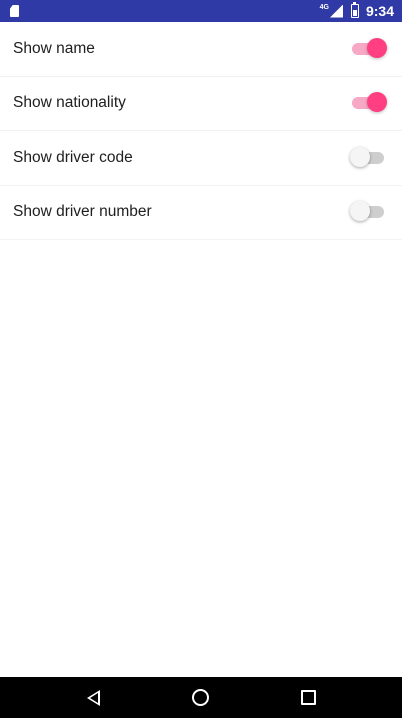 This screenshot has width=402, height=718. I want to click on status-time: 9:34, so click(379, 11).